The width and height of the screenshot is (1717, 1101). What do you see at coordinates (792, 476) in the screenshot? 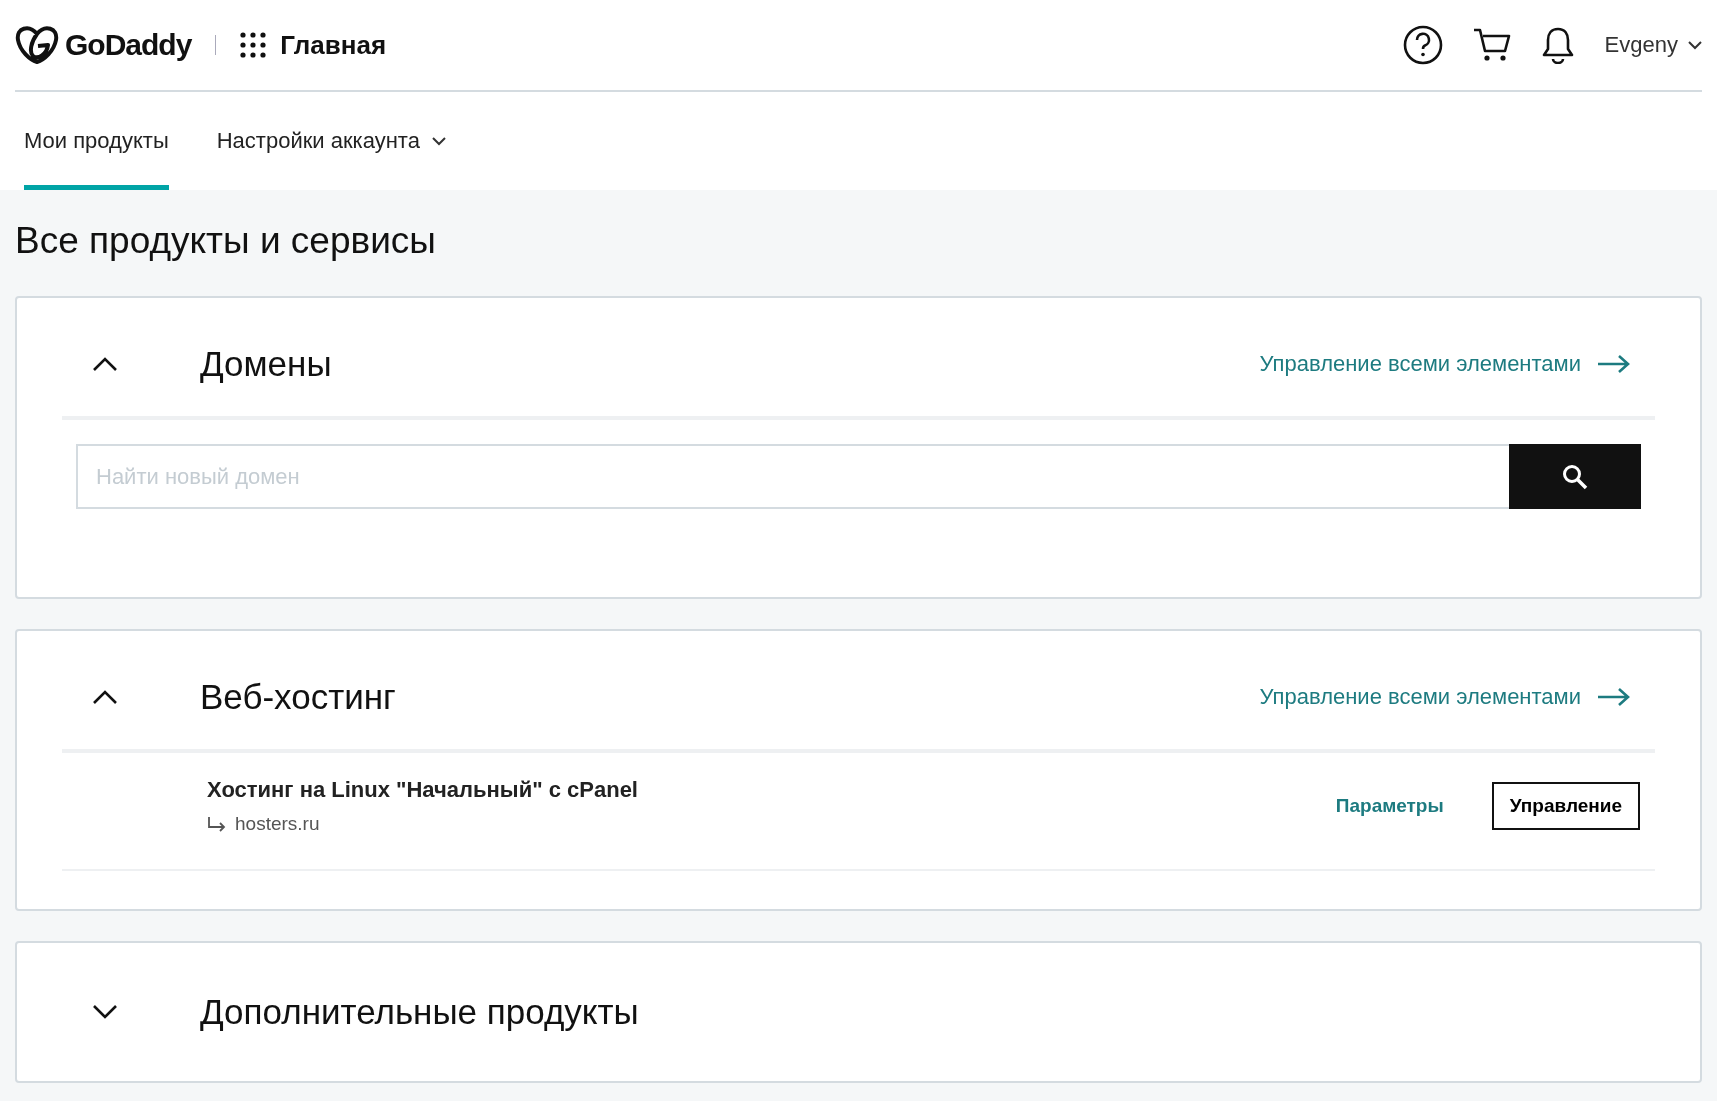
I see `domain-search-field: Найти новый домен` at bounding box center [792, 476].